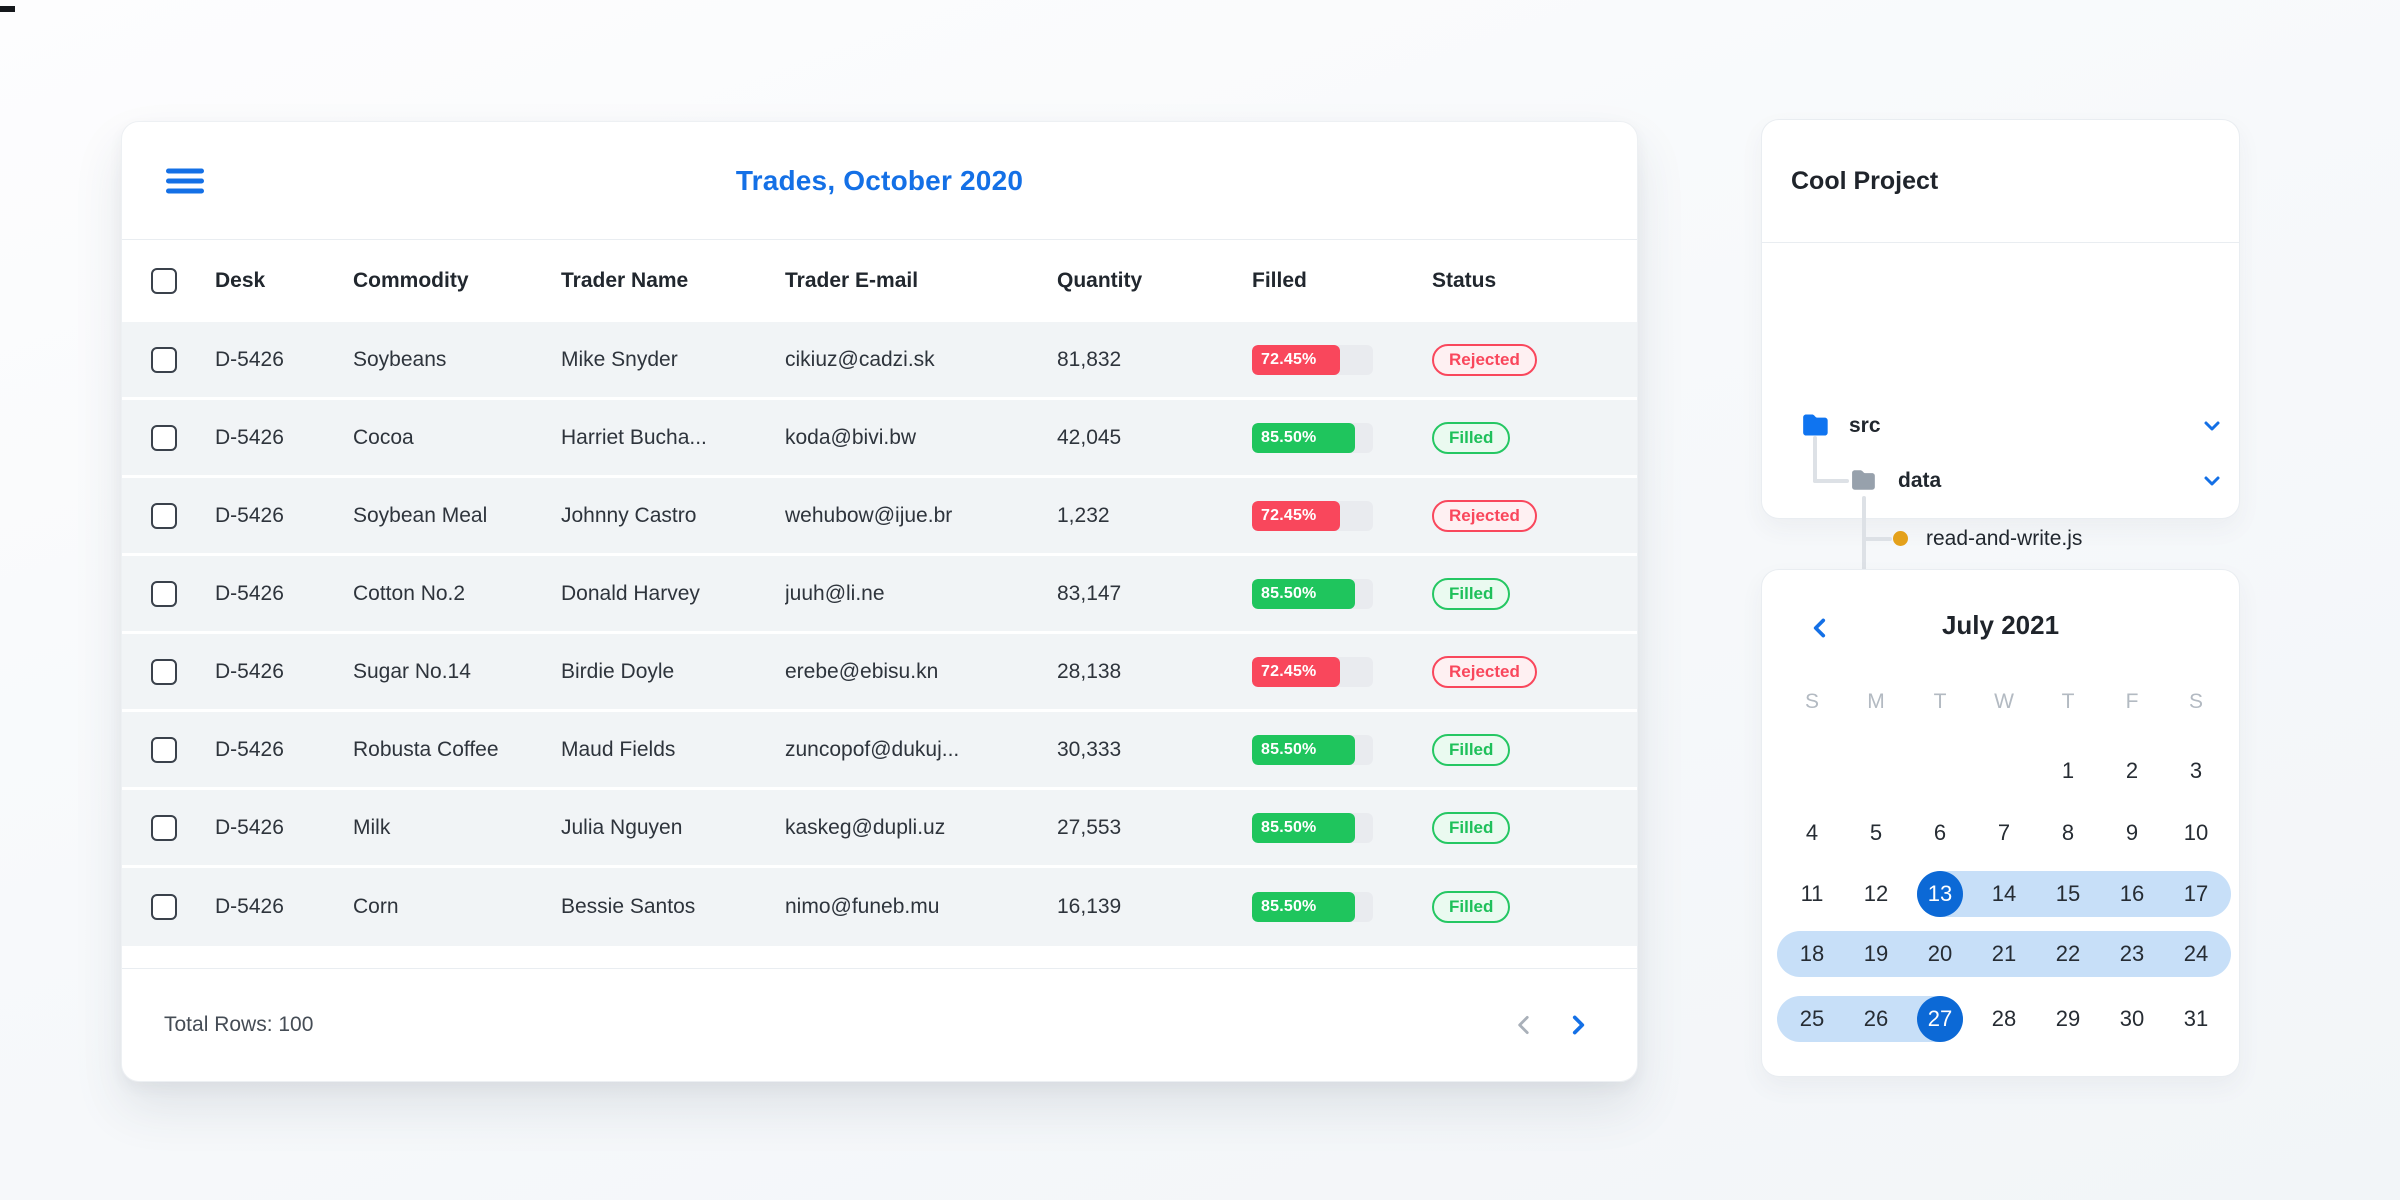  I want to click on quantity-cell: 28,138, so click(1089, 671).